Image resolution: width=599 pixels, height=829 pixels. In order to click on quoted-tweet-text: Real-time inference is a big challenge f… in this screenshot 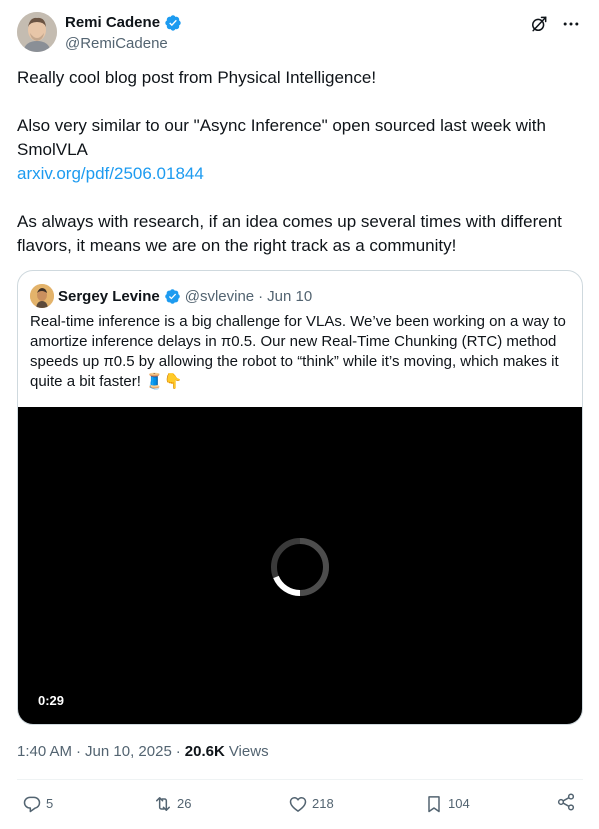, I will do `click(298, 351)`.